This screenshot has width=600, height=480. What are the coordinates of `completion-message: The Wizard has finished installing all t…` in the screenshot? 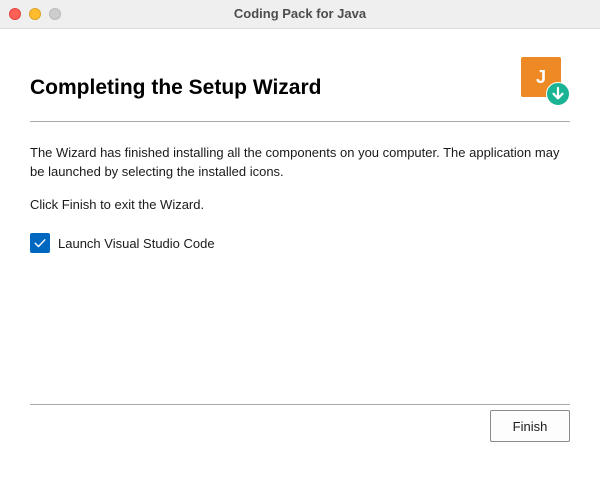 It's located at (295, 162).